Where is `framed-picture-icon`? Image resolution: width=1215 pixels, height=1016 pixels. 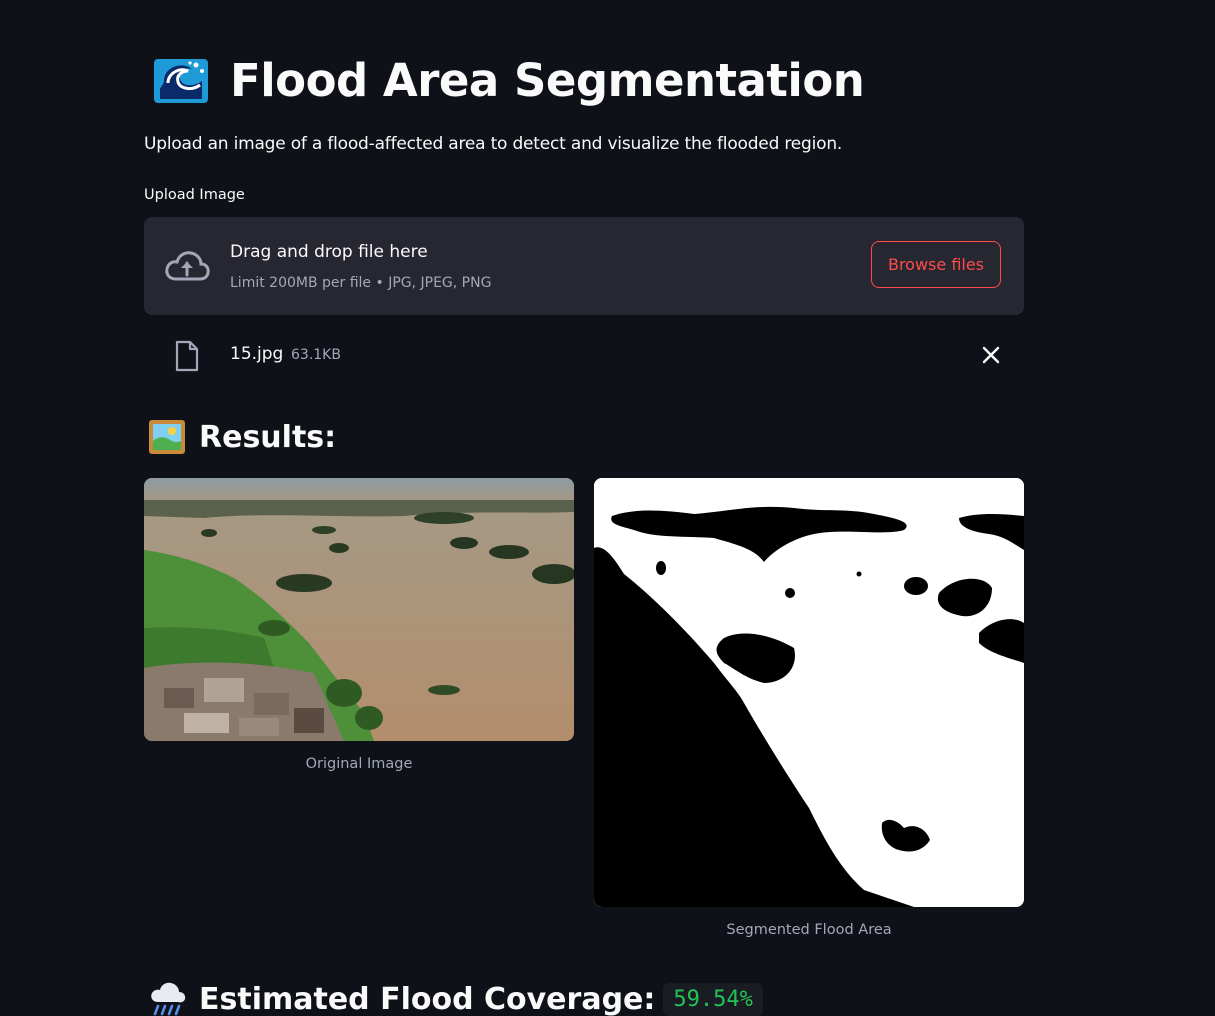
framed-picture-icon is located at coordinates (167, 437).